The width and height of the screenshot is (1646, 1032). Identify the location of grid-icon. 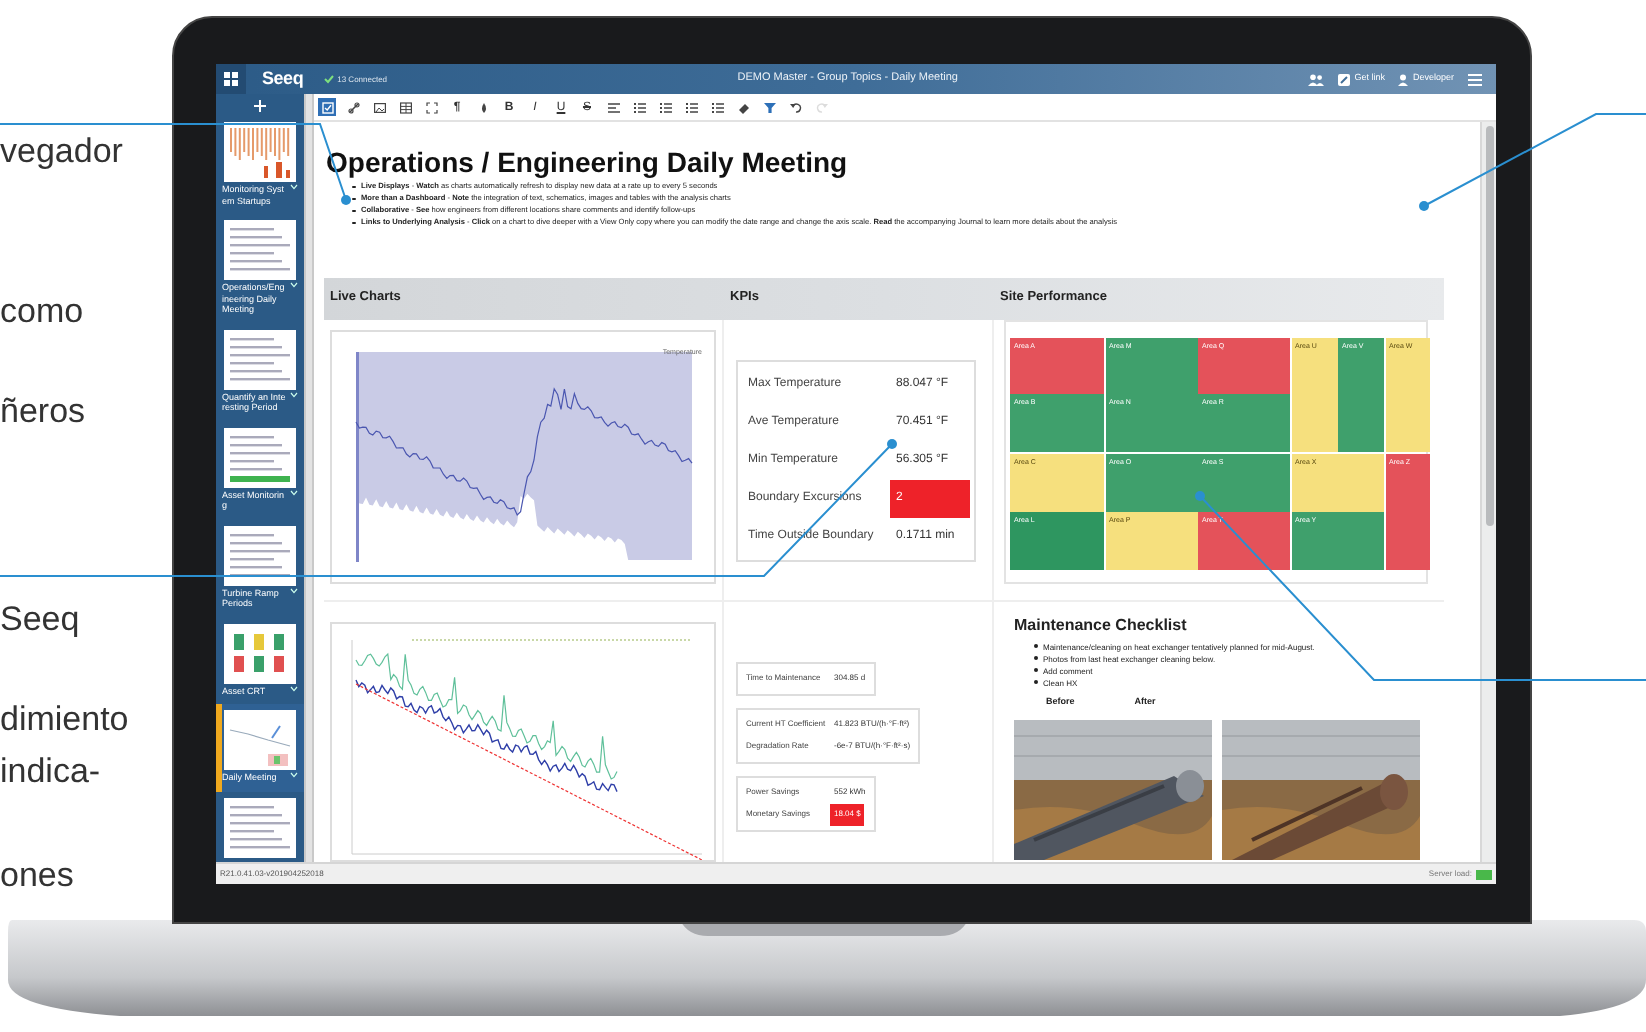
(231, 79).